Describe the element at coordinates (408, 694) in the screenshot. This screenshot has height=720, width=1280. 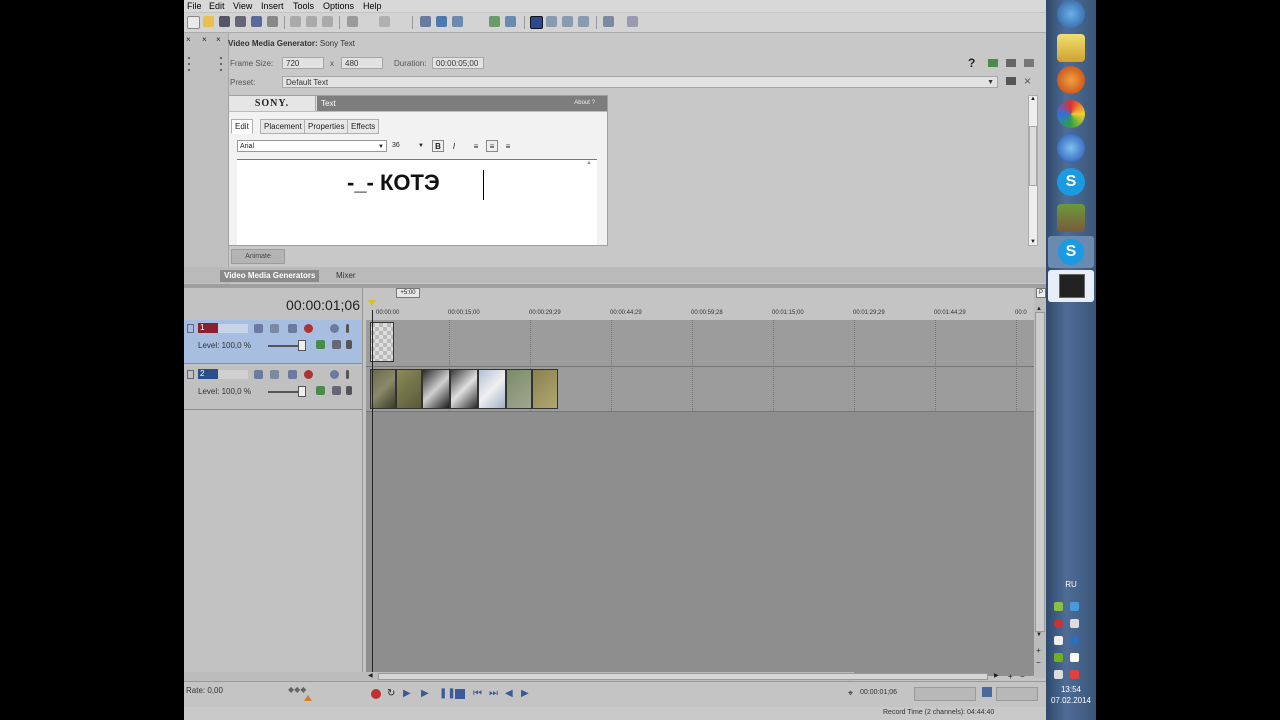
I see `play-from-start-button: ▶` at that location.